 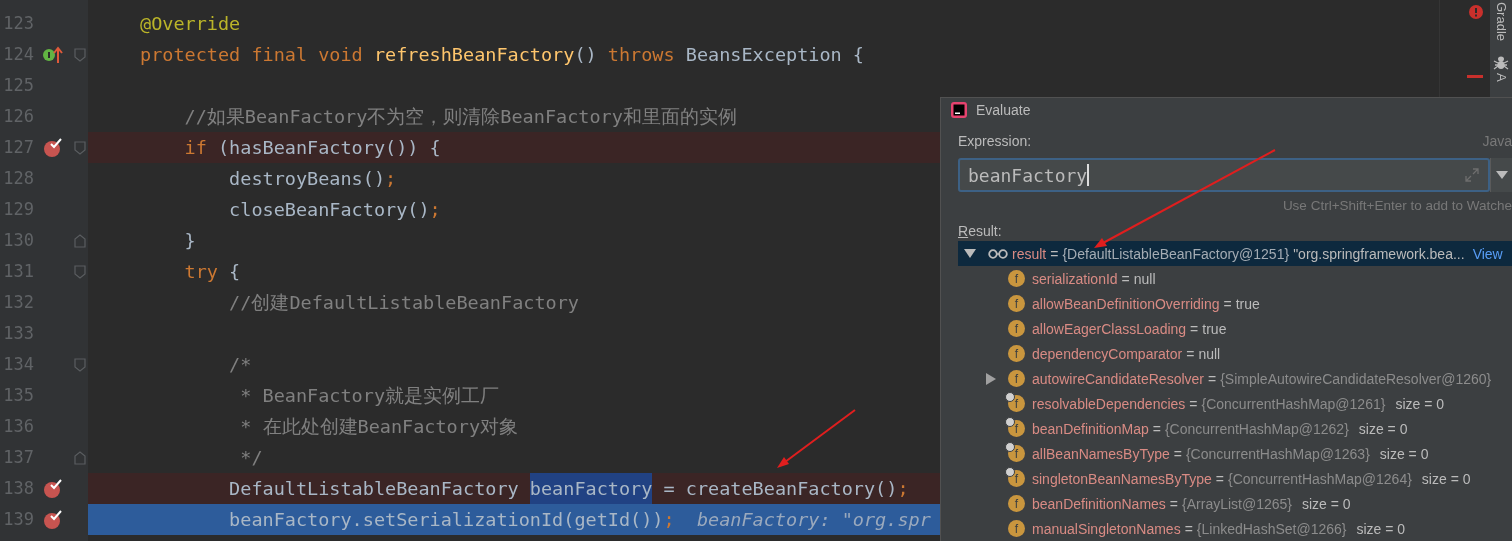 I want to click on caret-icon, so click(x=1501, y=175).